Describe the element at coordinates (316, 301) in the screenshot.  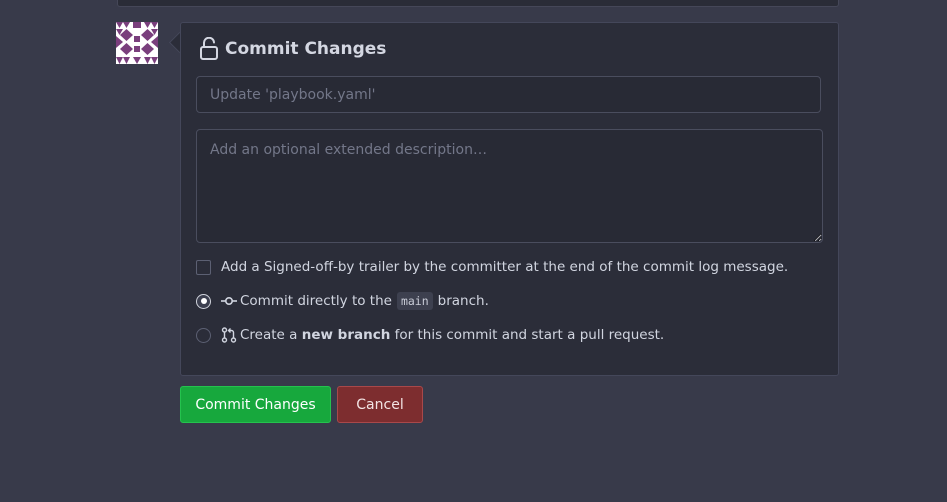
I see `commit-direct-prefix: Commit directly to the` at that location.